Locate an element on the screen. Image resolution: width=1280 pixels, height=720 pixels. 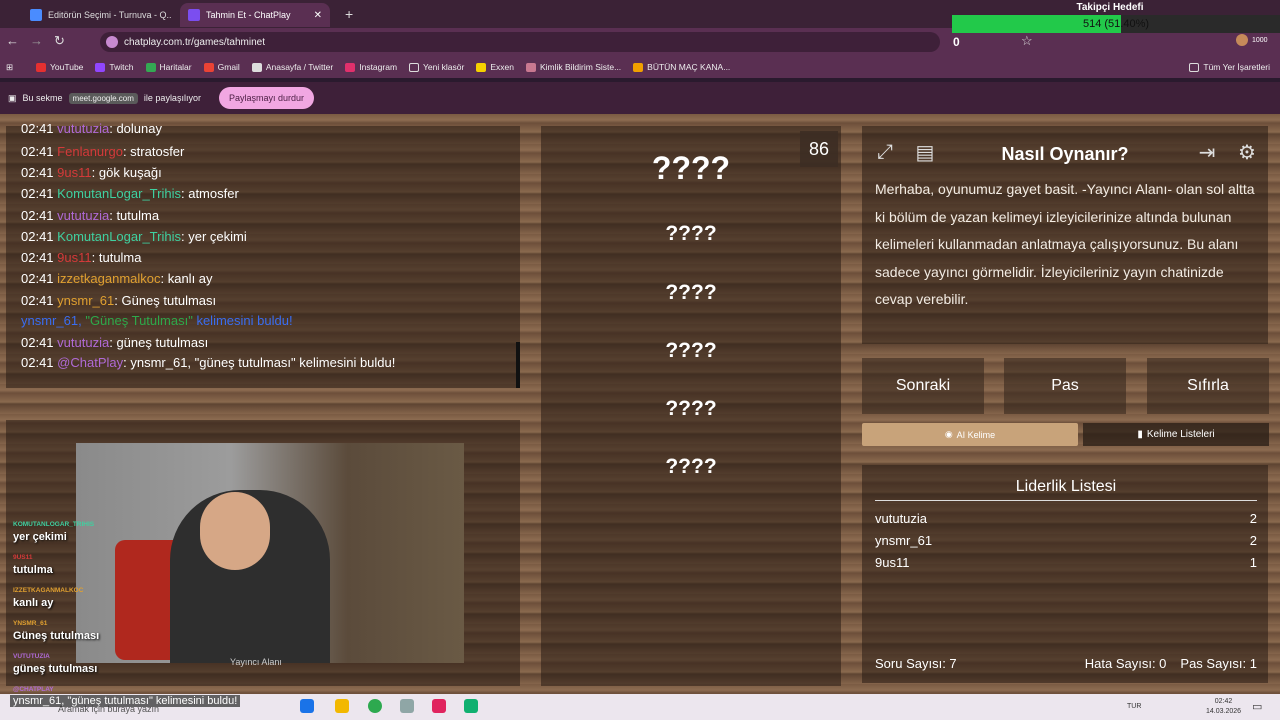
bookmark-twitter: Anasayfa / Twitter is located at coordinates (292, 67).